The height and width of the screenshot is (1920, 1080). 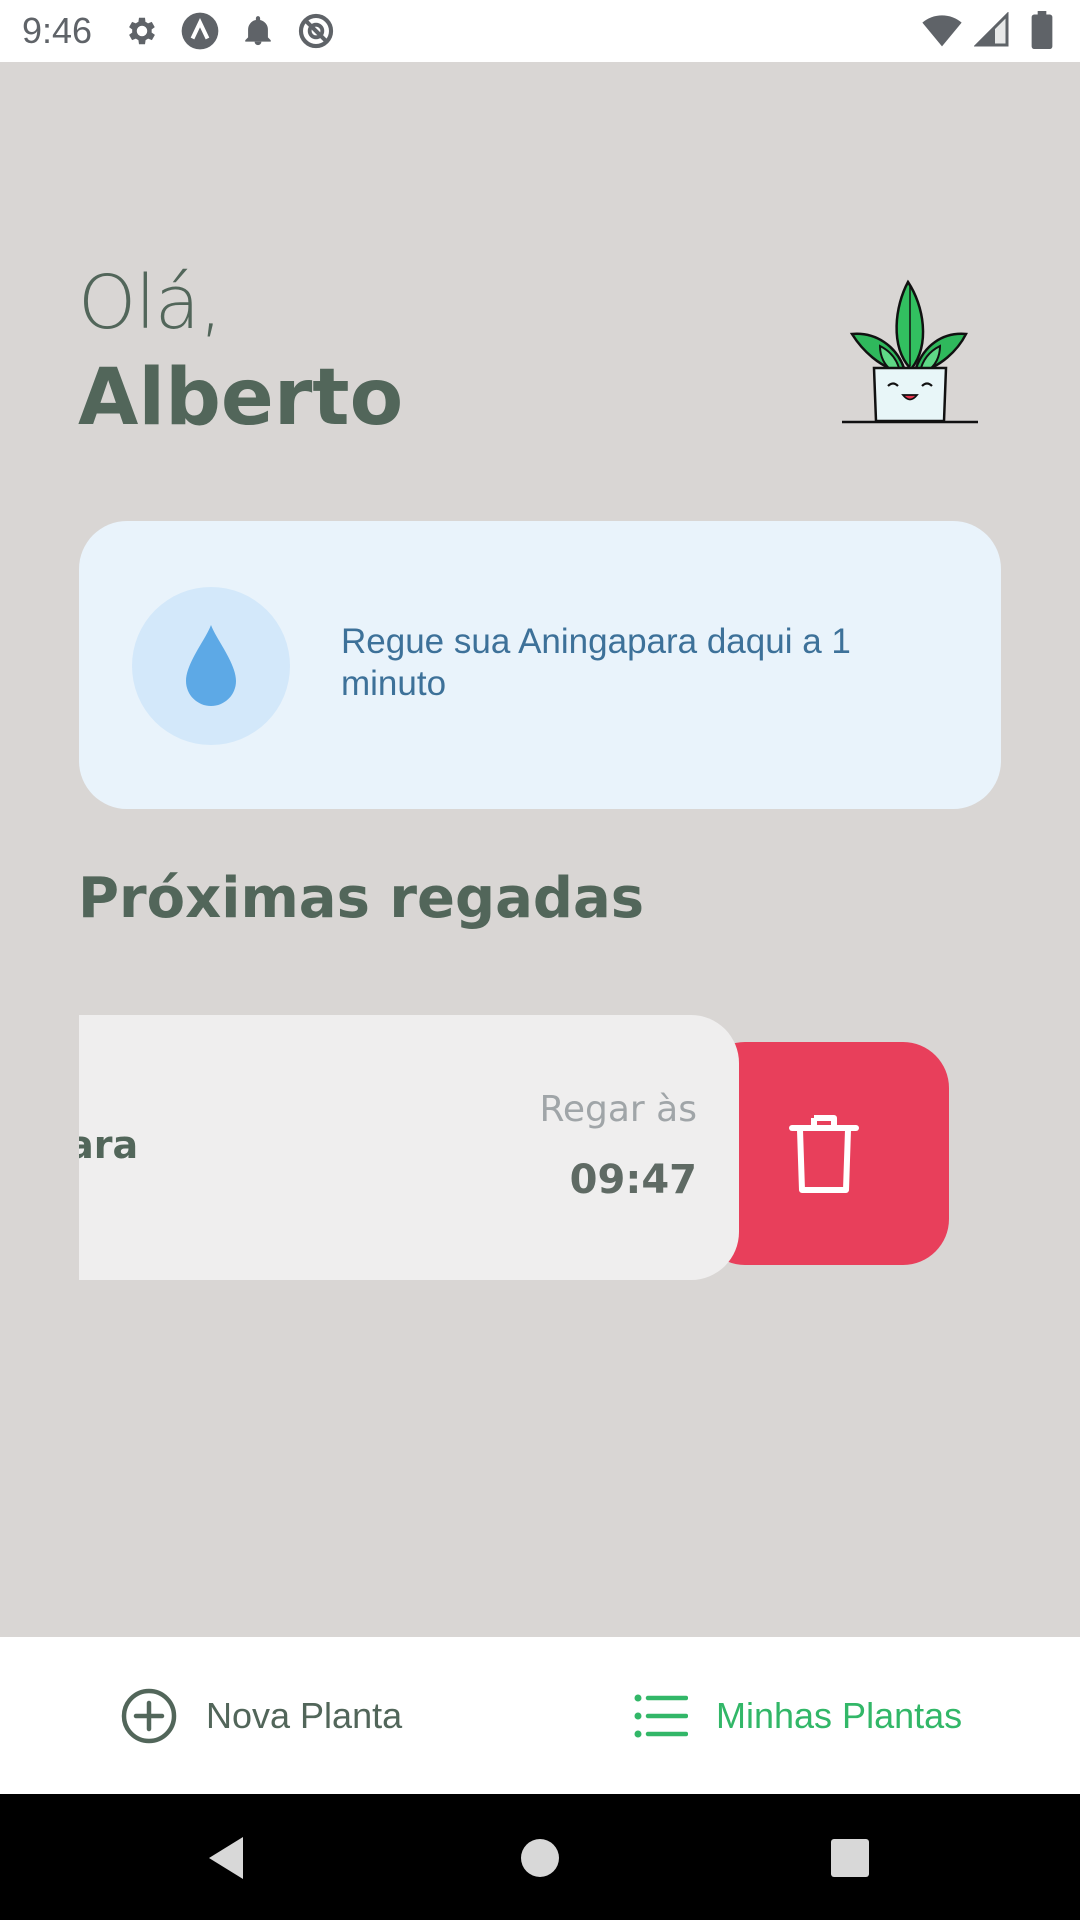 I want to click on notification-icon, so click(x=258, y=31).